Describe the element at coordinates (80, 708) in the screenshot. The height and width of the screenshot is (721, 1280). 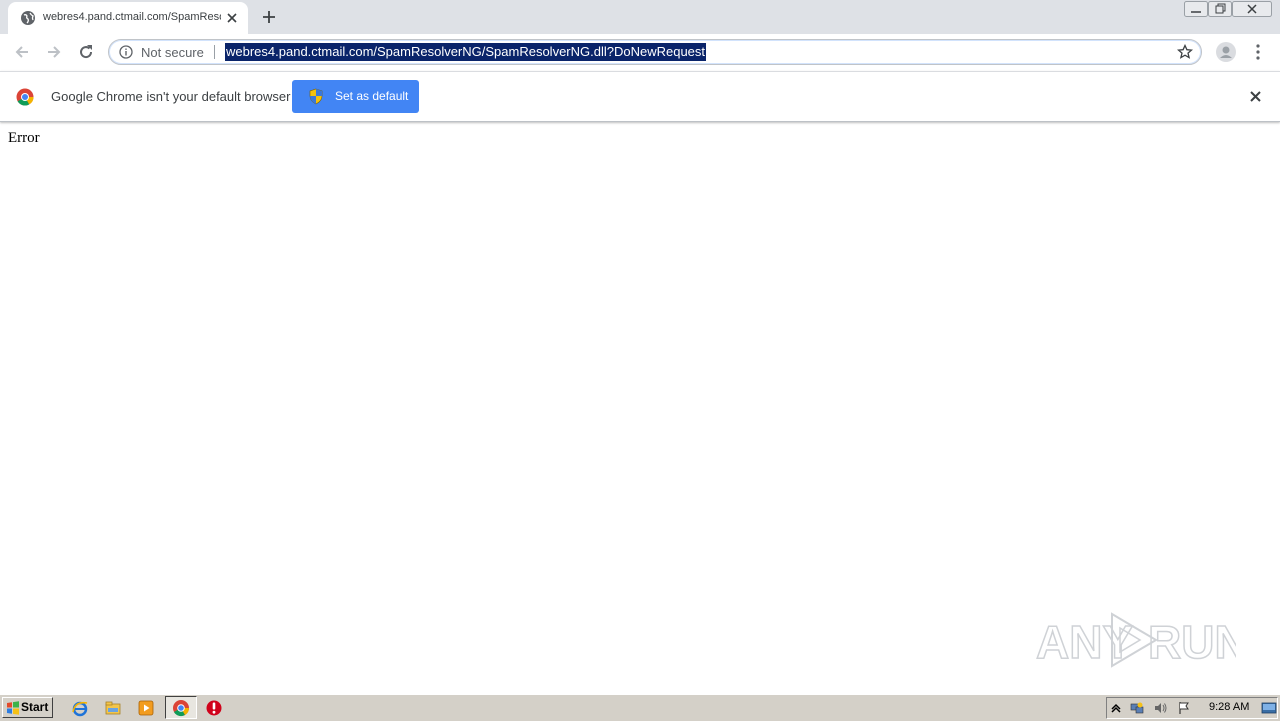
I see `internet-explorer-icon` at that location.